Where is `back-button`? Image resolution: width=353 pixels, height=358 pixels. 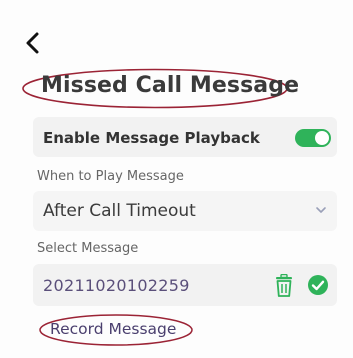 back-button is located at coordinates (33, 43).